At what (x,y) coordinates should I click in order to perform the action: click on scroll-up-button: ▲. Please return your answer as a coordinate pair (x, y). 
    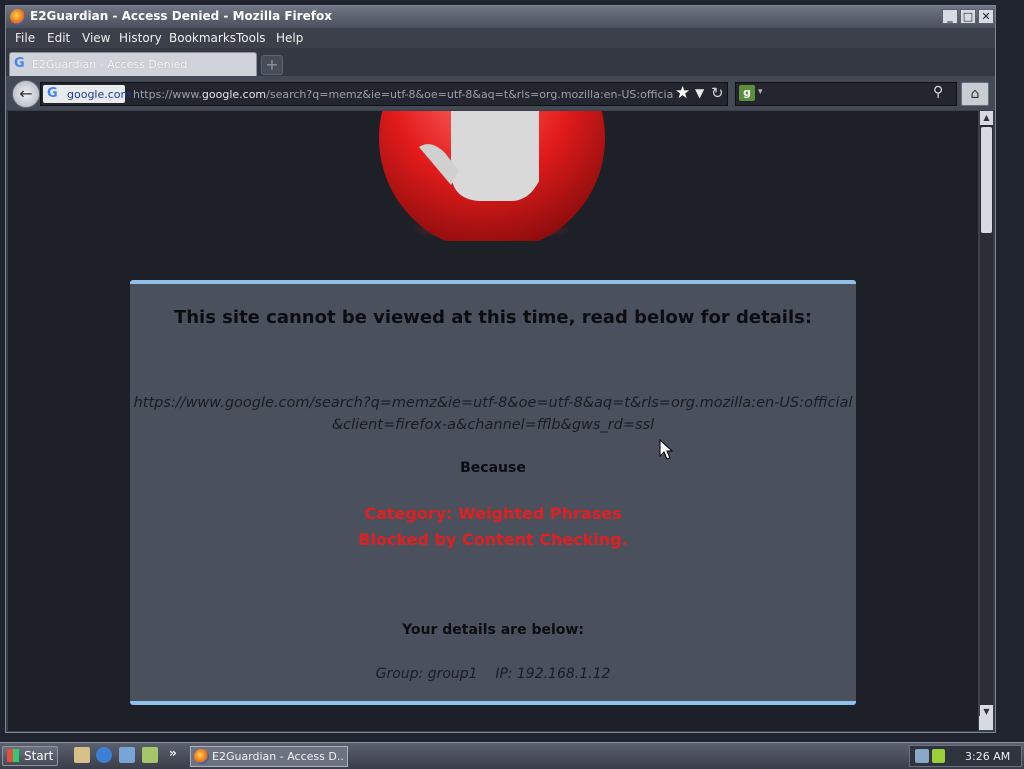
    Looking at the image, I should click on (986, 118).